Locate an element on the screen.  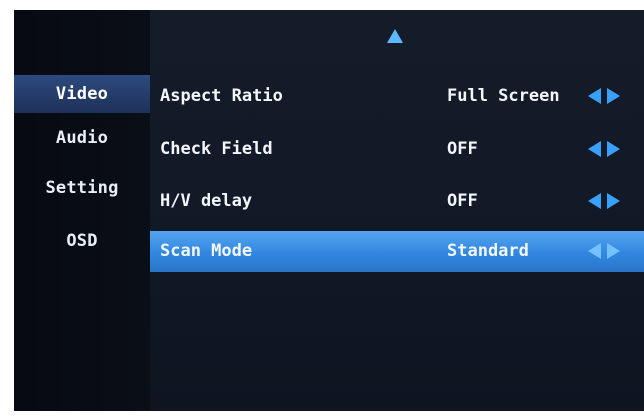
row-label: Aspect Ratio is located at coordinates (221, 96).